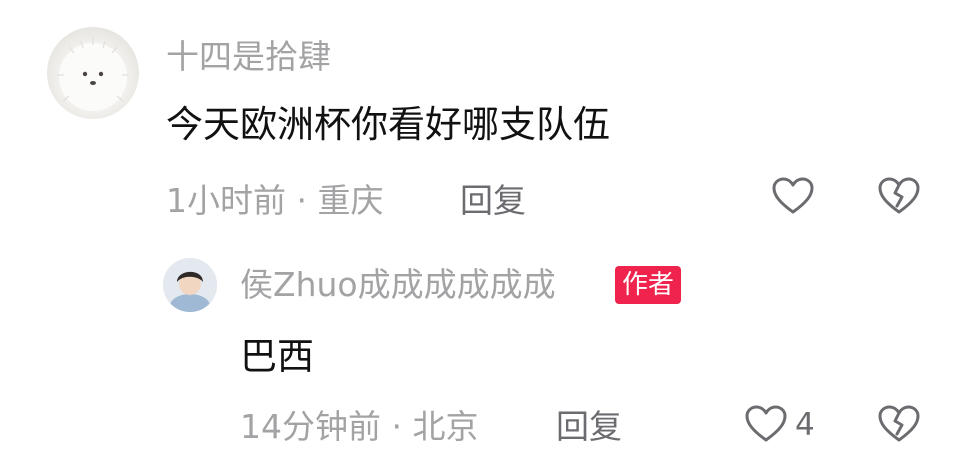 This screenshot has height=464, width=972. I want to click on reply-like-count: 4, so click(805, 425).